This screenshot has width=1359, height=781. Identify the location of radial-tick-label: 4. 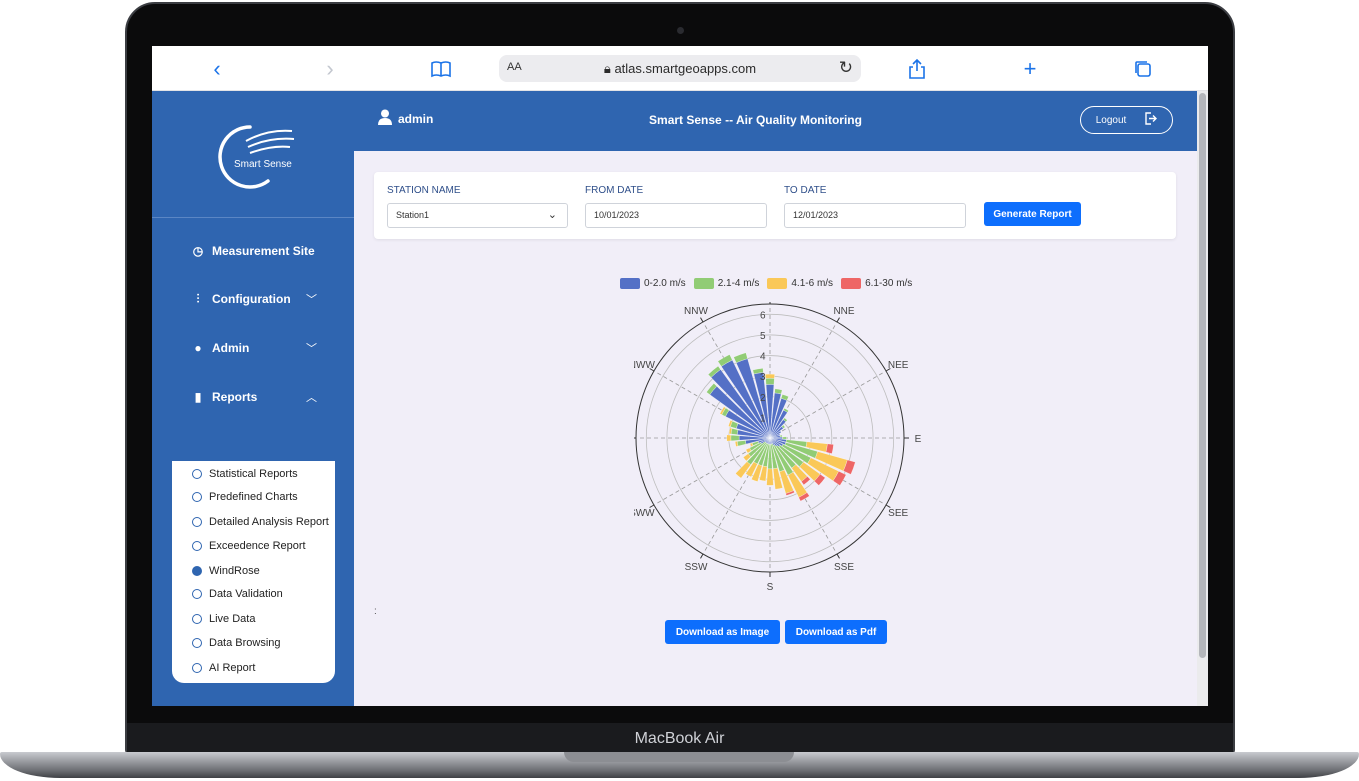
(763, 357).